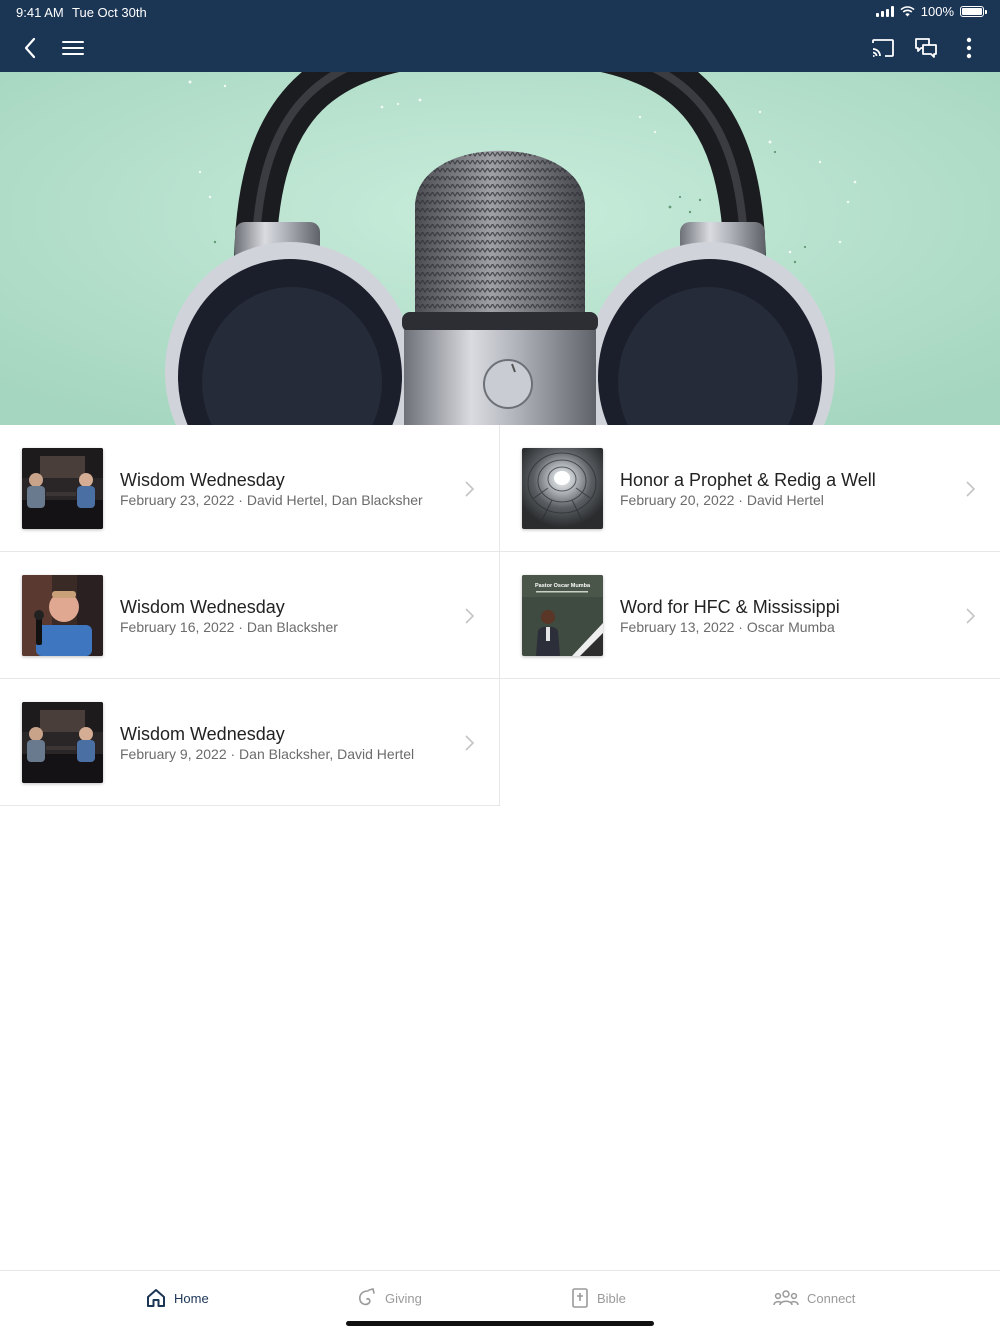 The height and width of the screenshot is (1335, 1000). What do you see at coordinates (229, 627) in the screenshot?
I see `item-subtitle: February 16, 2022 · Dan Blacksher` at bounding box center [229, 627].